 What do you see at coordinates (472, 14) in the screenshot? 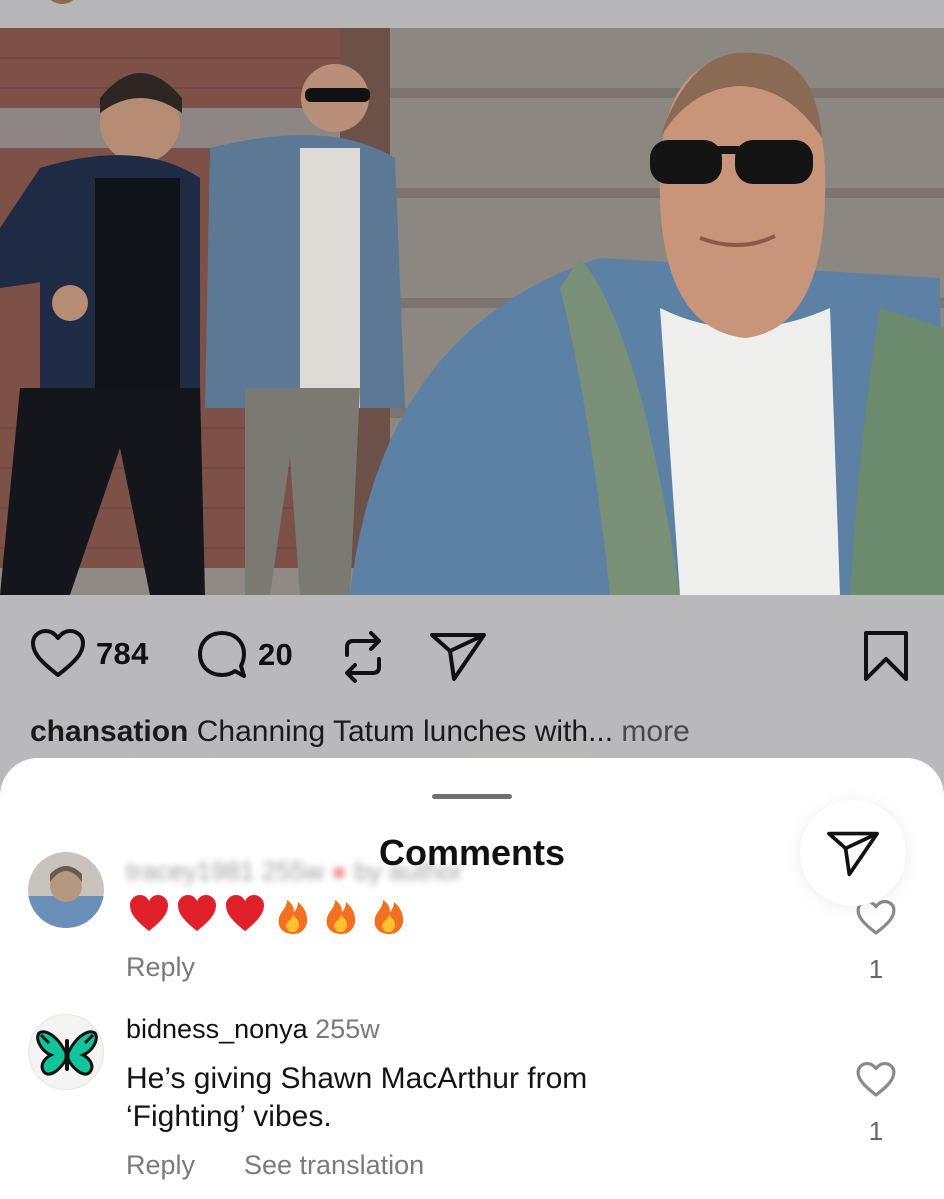
I see `post-header-remnant` at bounding box center [472, 14].